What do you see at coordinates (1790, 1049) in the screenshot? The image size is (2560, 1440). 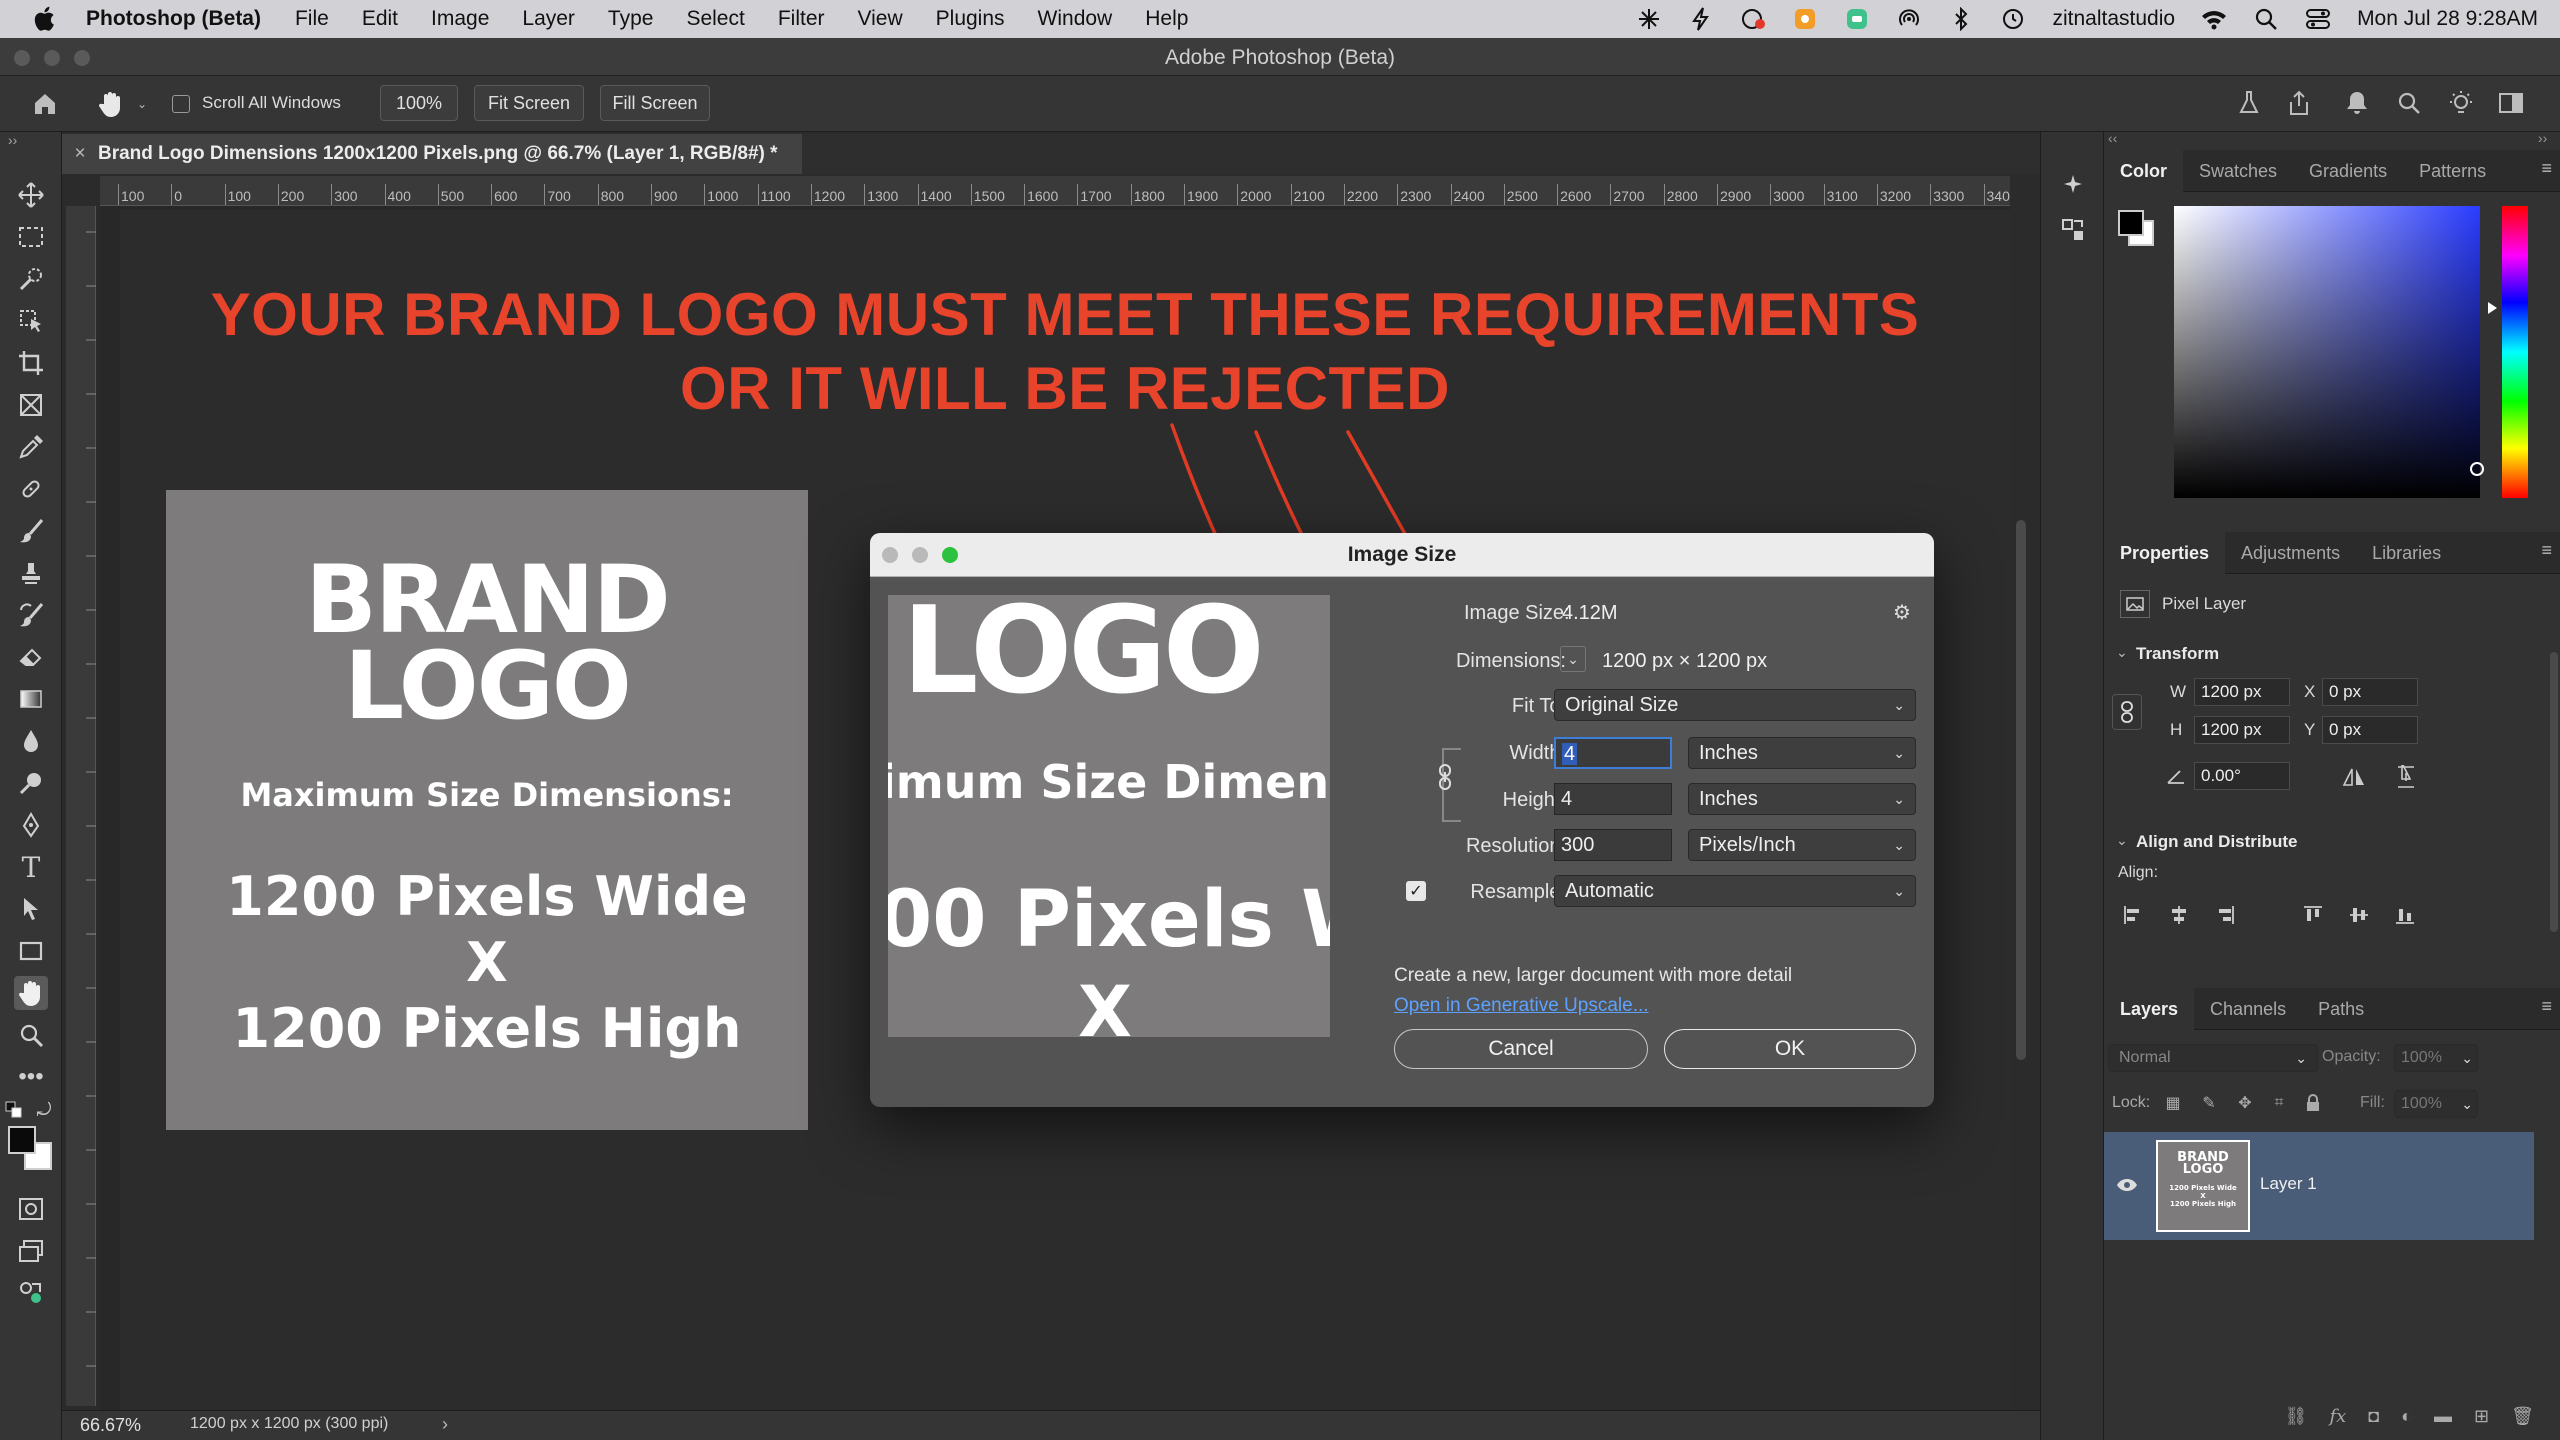 I see `ok-button: OK` at bounding box center [1790, 1049].